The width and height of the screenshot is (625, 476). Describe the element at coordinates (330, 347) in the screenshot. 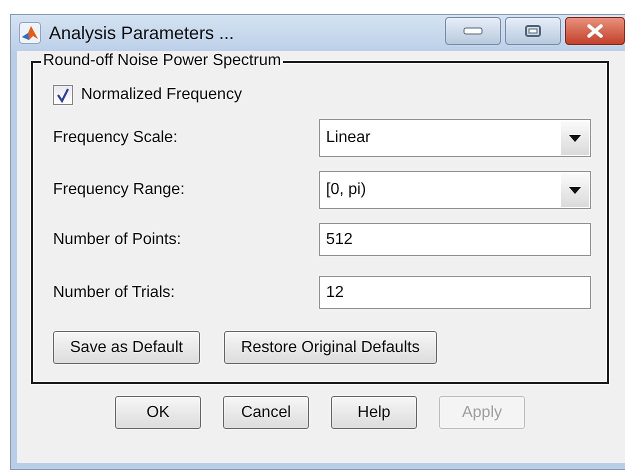

I see `button: Restore Original Defaults` at that location.